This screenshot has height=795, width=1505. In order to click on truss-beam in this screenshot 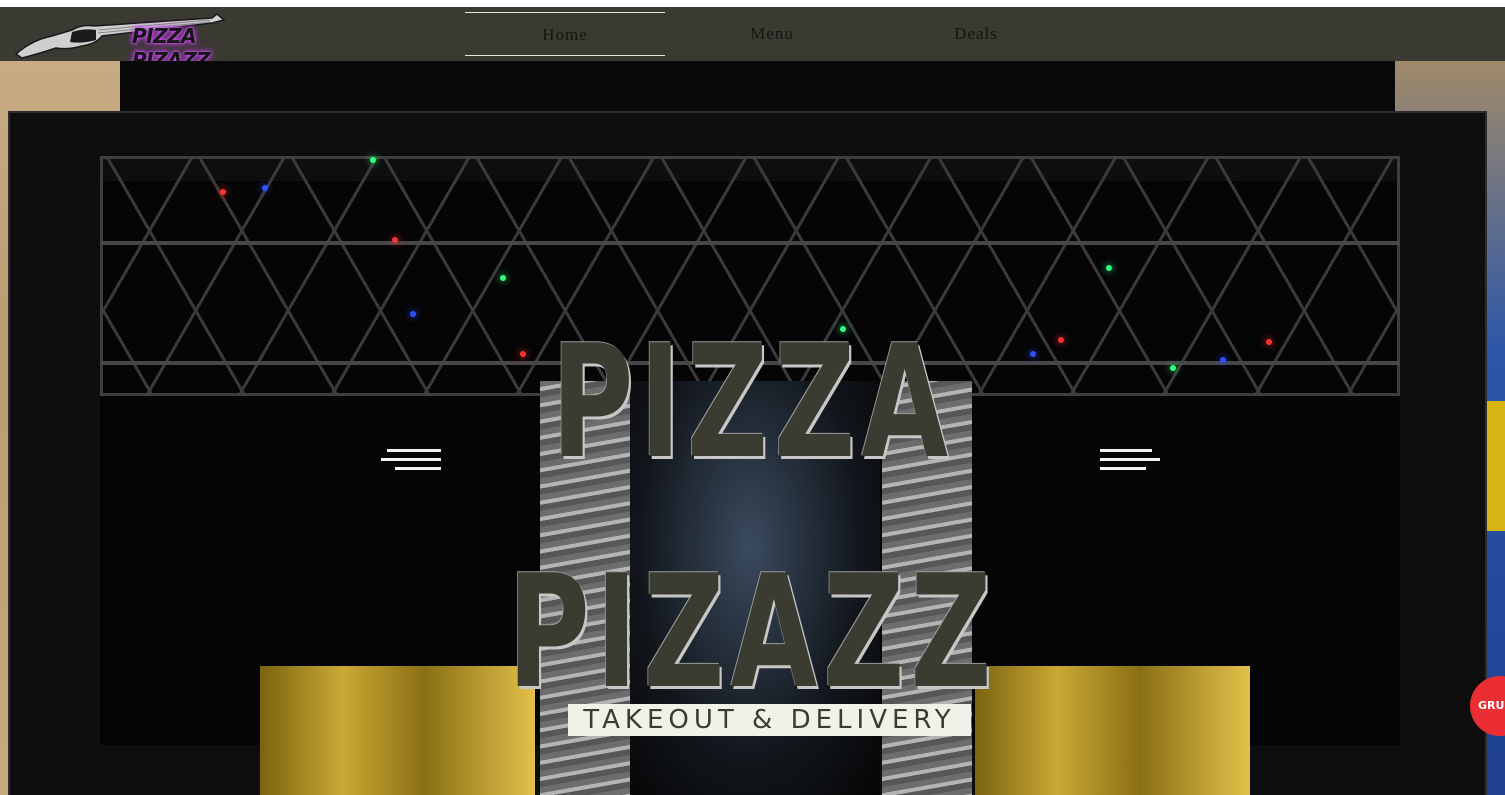, I will do `click(750, 243)`.